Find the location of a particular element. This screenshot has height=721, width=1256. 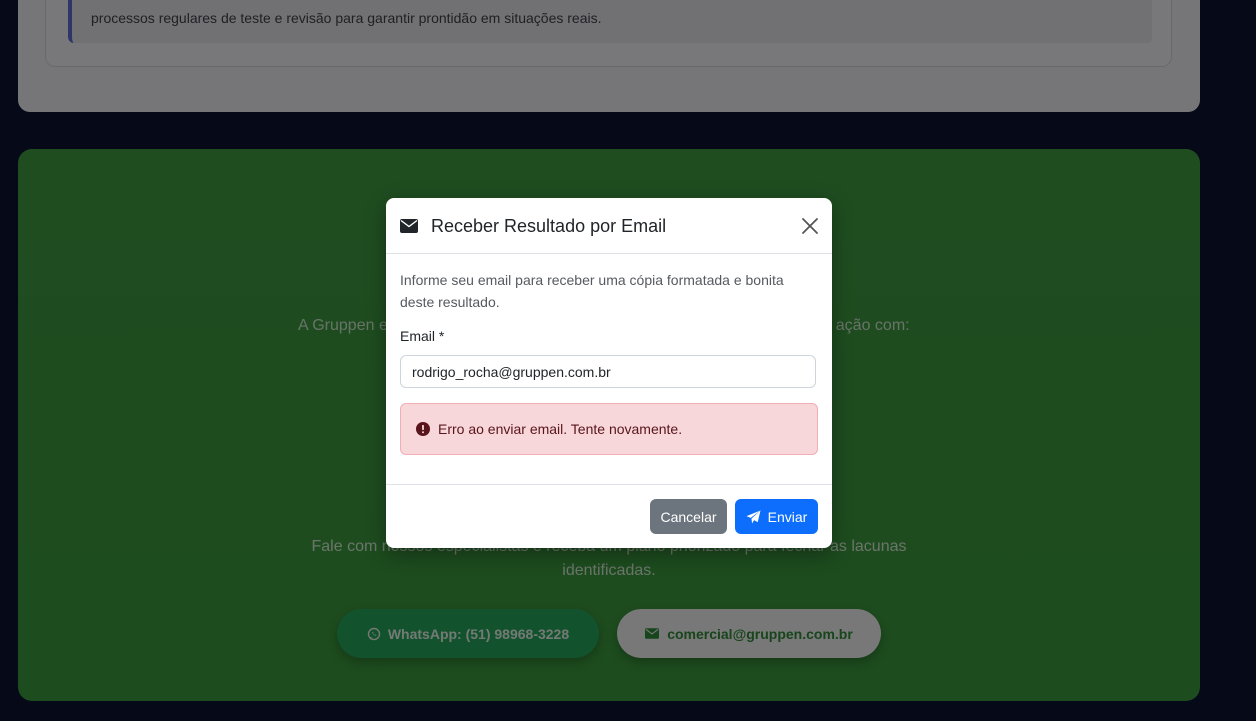

close-icon is located at coordinates (810, 226).